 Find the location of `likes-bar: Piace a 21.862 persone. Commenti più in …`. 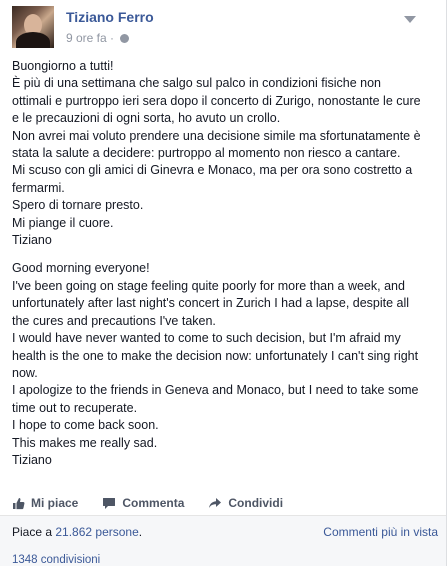

likes-bar: Piace a 21.862 persone. Commenti più in … is located at coordinates (223, 532).